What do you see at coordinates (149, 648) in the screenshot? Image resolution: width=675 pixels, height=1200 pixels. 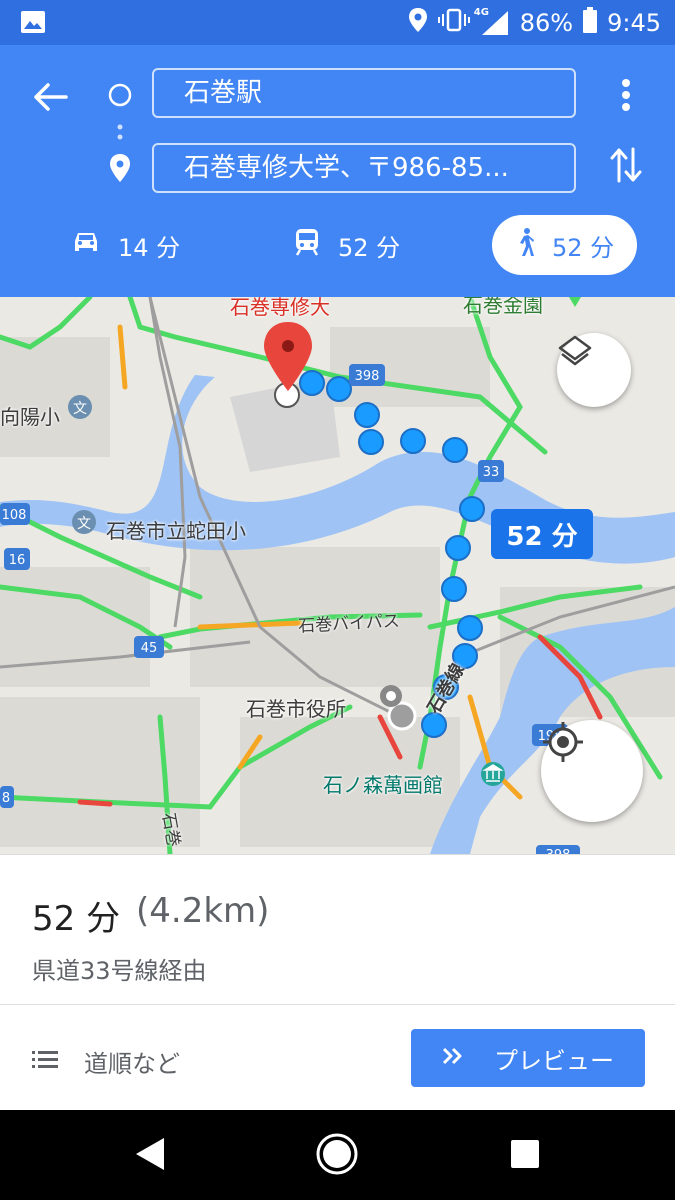 I see `shield-45: 45` at bounding box center [149, 648].